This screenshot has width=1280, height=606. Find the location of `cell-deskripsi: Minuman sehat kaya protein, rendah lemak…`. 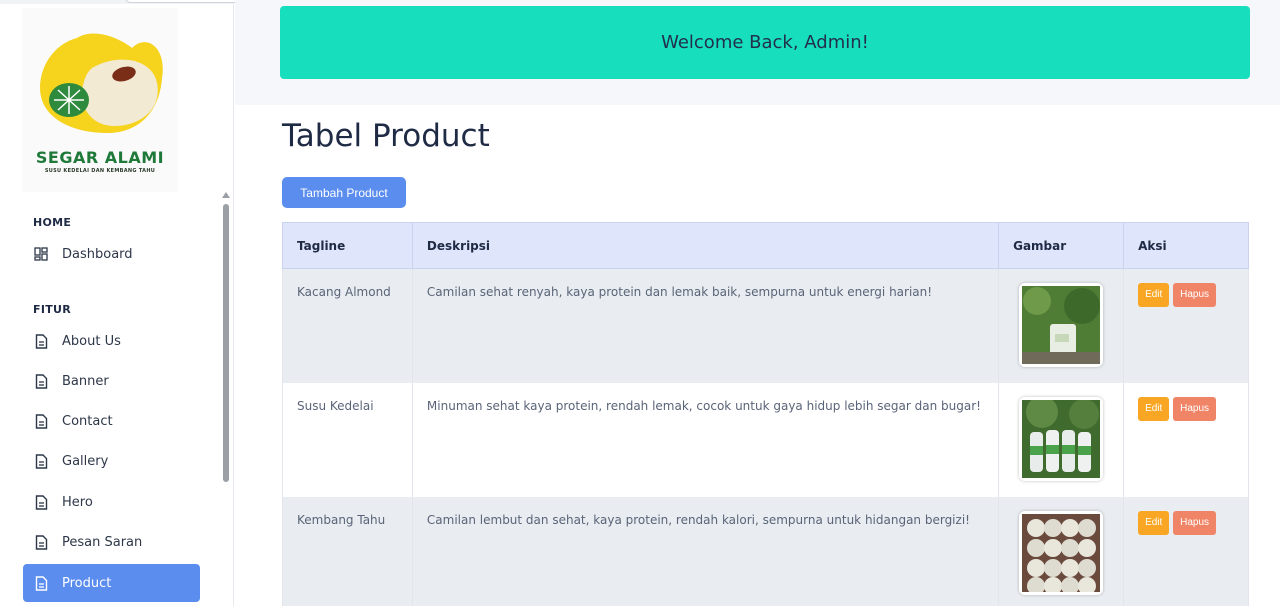

cell-deskripsi: Minuman sehat kaya protein, rendah lemak… is located at coordinates (705, 439).